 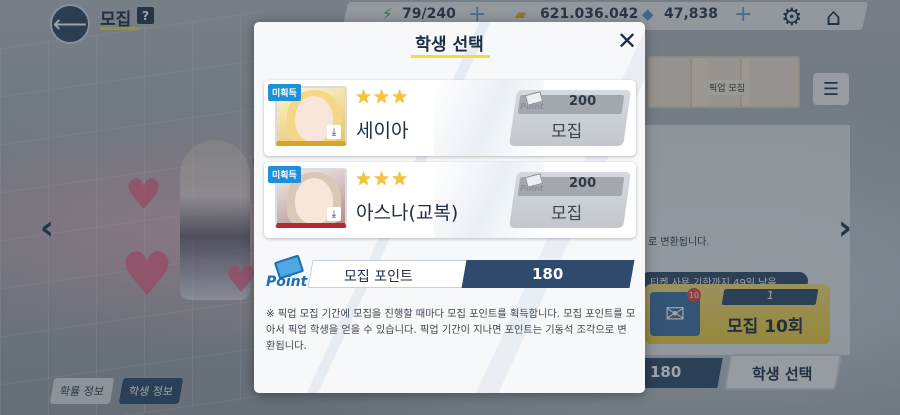 What do you see at coordinates (378, 277) in the screenshot?
I see `points-label: 모집 포인트` at bounding box center [378, 277].